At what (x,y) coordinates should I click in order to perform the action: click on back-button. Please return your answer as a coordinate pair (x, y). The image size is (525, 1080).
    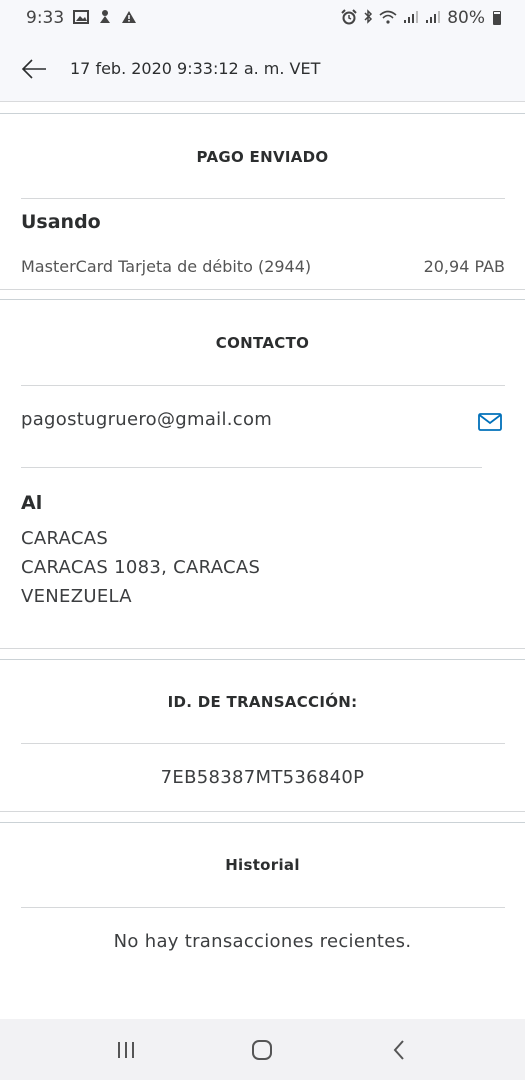
    Looking at the image, I should click on (35, 69).